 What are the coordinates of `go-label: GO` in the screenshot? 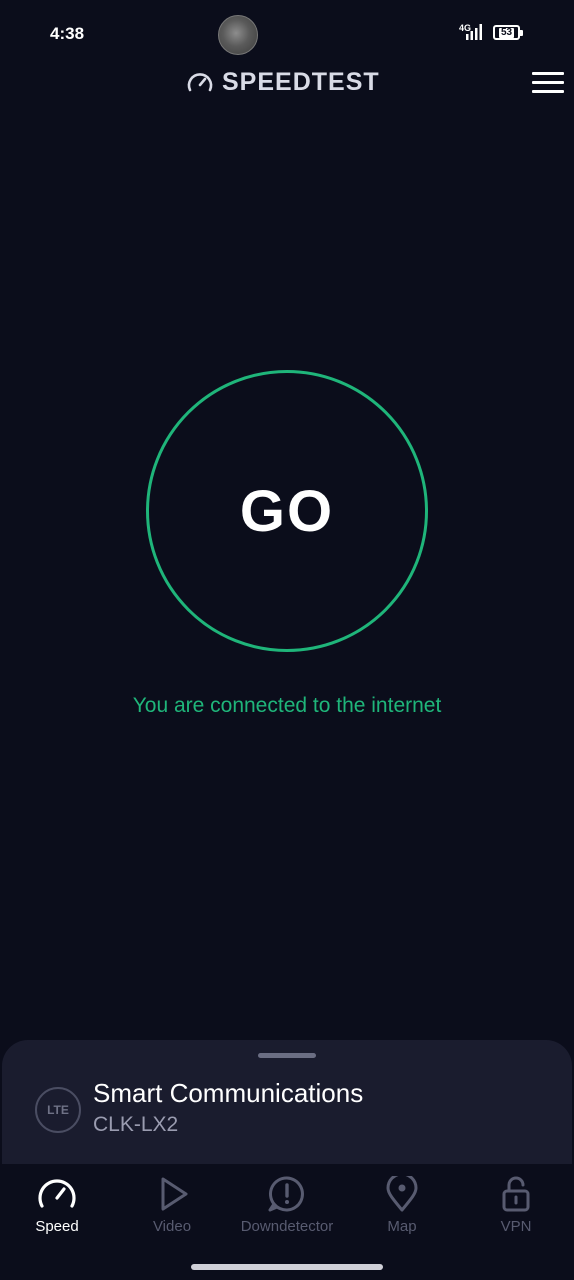 It's located at (287, 511).